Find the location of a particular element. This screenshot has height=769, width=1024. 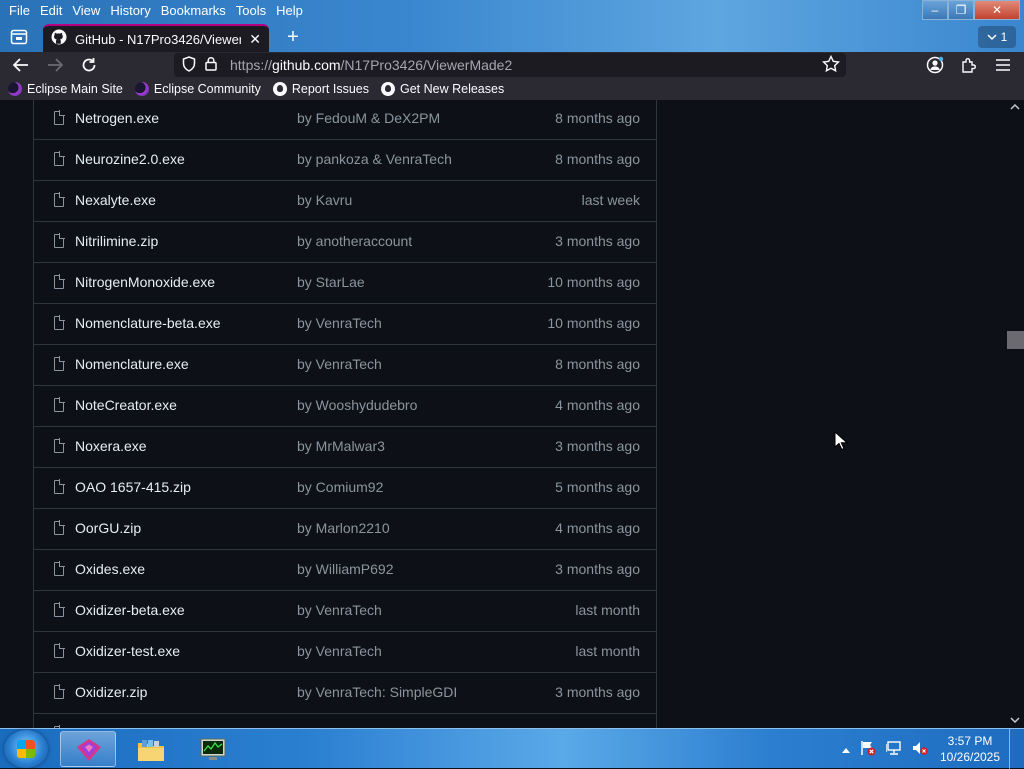

github-icon is located at coordinates (279, 89).